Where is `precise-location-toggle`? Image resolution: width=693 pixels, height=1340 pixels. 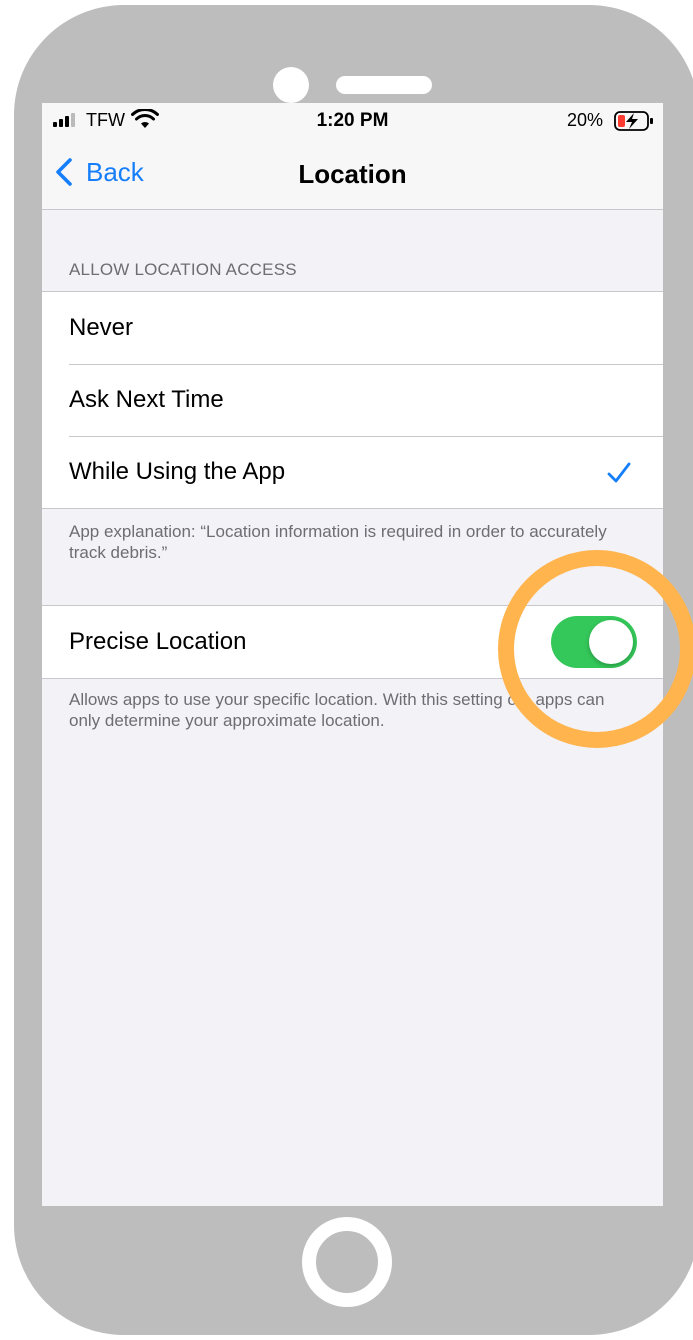
precise-location-toggle is located at coordinates (594, 642).